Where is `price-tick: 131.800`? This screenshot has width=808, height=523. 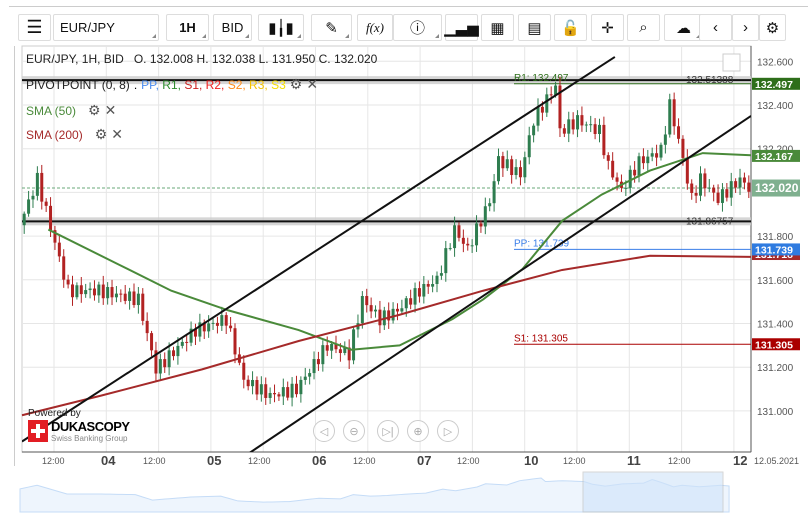
price-tick: 131.800 is located at coordinates (775, 237).